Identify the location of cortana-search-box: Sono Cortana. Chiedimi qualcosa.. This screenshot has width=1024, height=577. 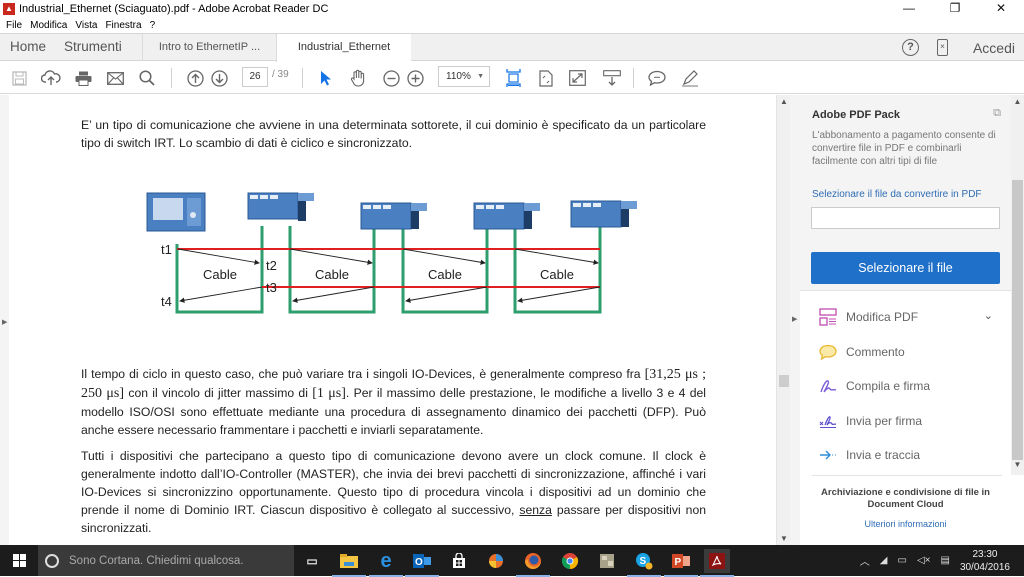
(166, 560).